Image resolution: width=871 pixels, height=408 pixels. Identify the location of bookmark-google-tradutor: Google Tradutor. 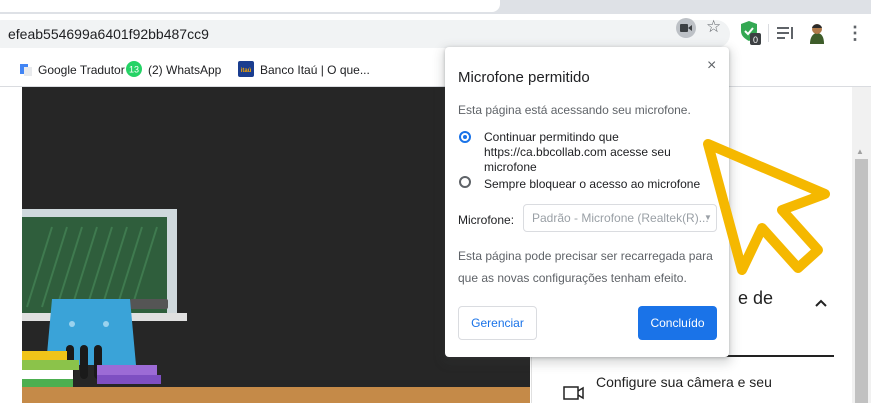
(72, 70).